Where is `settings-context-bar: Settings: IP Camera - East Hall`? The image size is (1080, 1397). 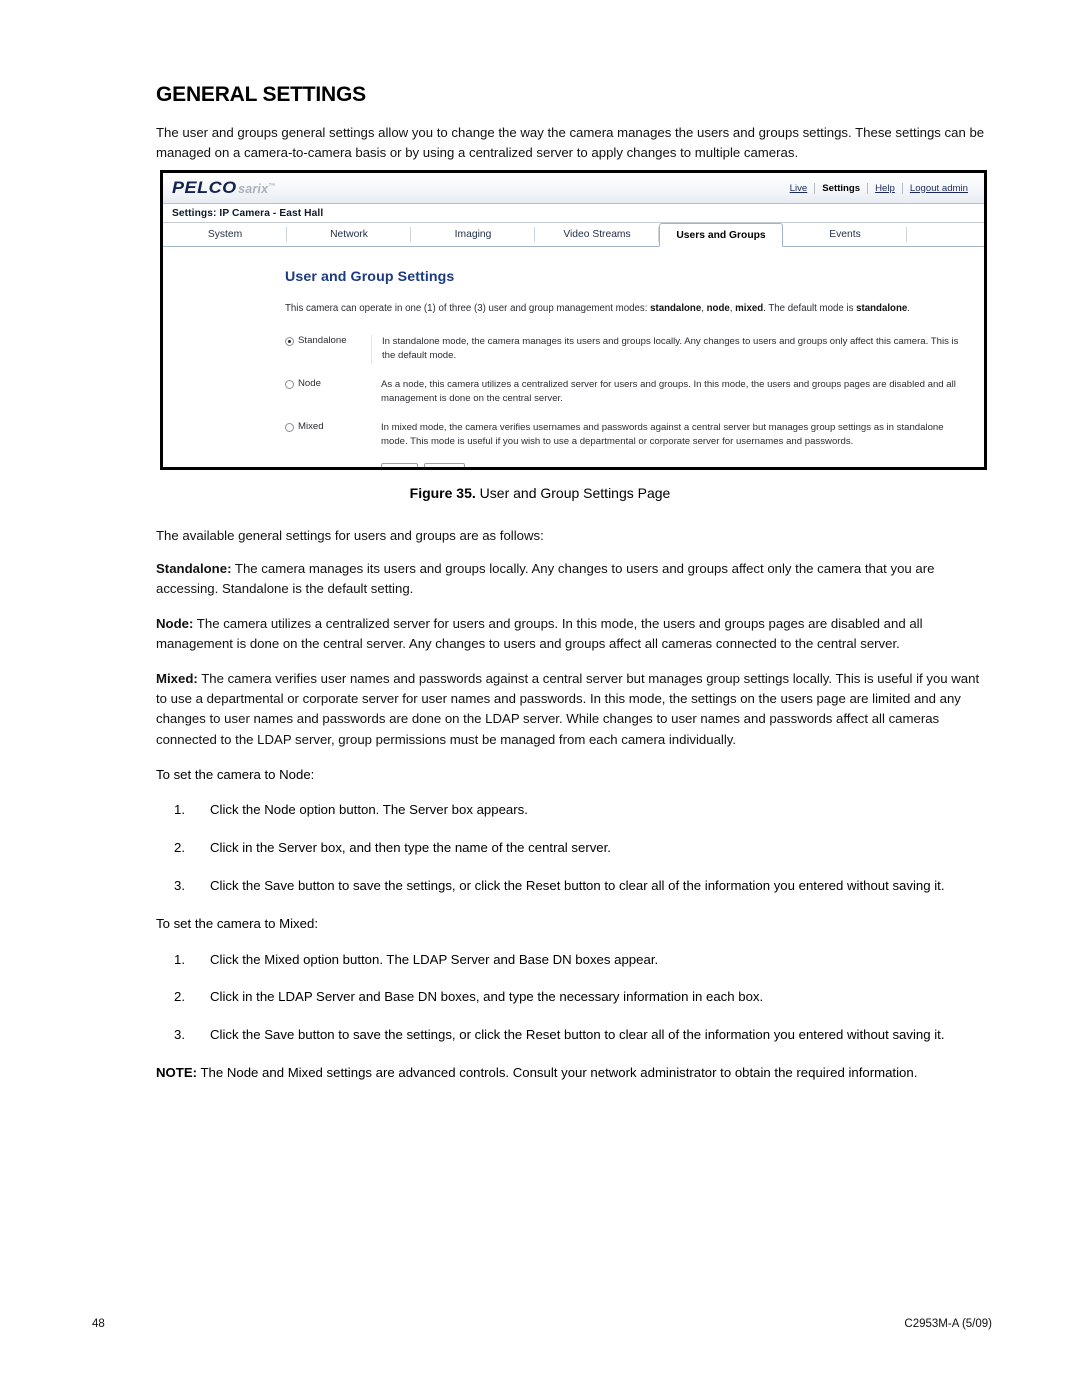 settings-context-bar: Settings: IP Camera - East Hall is located at coordinates (573, 213).